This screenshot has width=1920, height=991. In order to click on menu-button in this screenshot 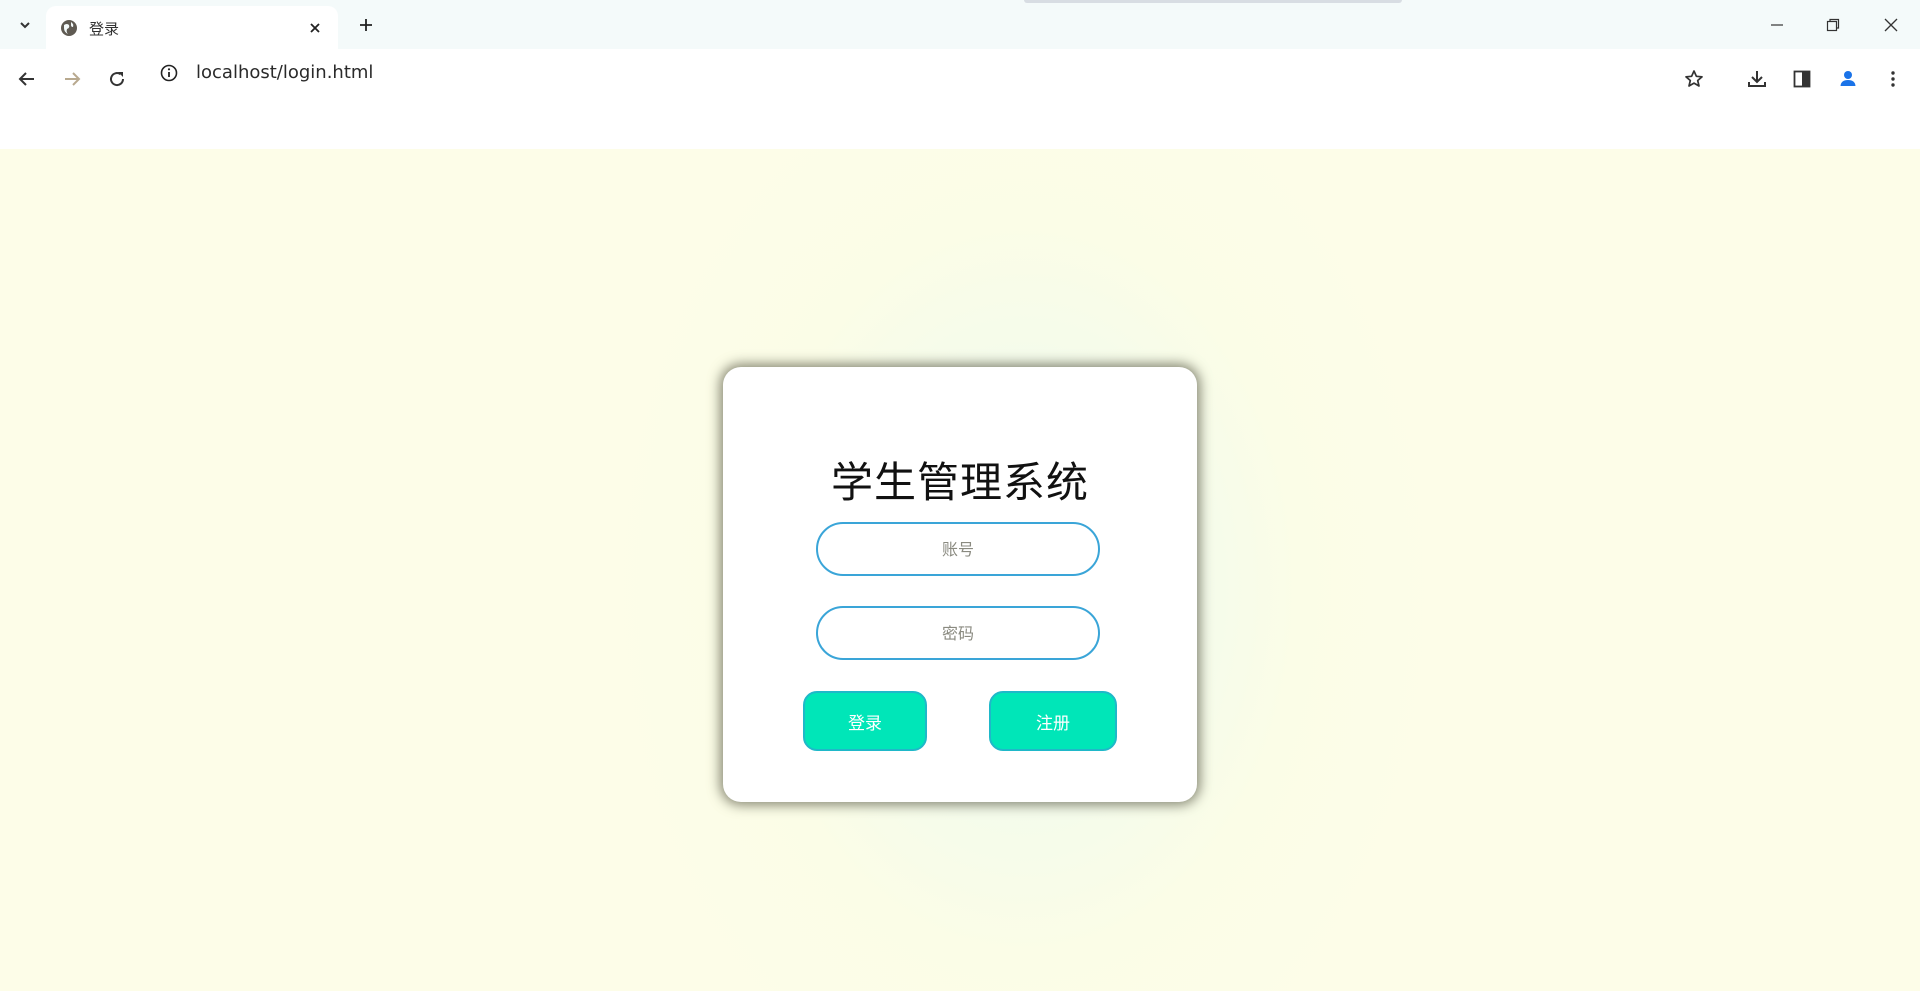, I will do `click(1893, 79)`.